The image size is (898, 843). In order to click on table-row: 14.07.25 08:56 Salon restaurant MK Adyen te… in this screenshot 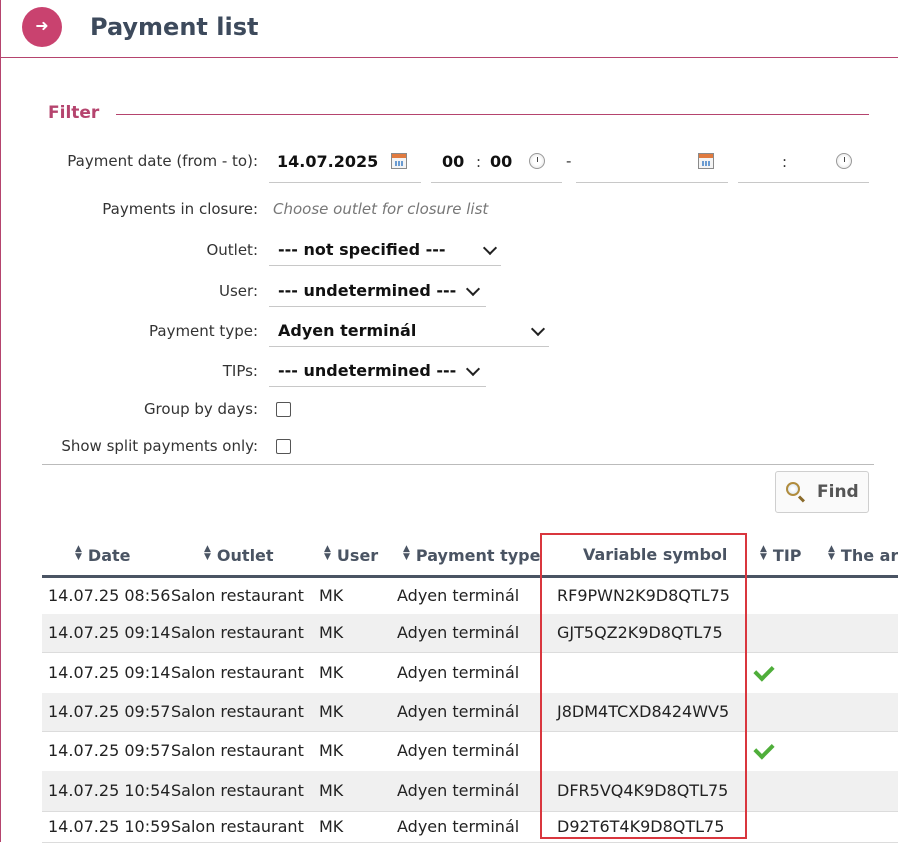, I will do `click(470, 596)`.